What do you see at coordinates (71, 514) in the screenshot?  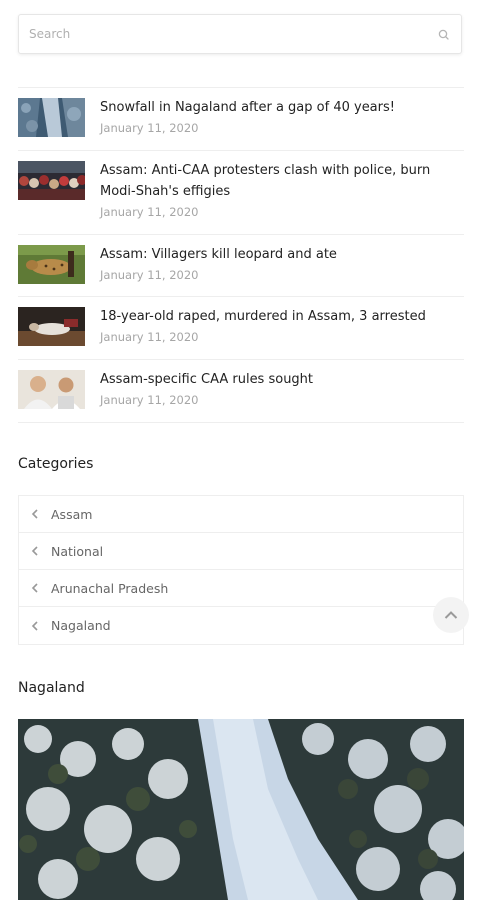 I see `category-label: Assam` at bounding box center [71, 514].